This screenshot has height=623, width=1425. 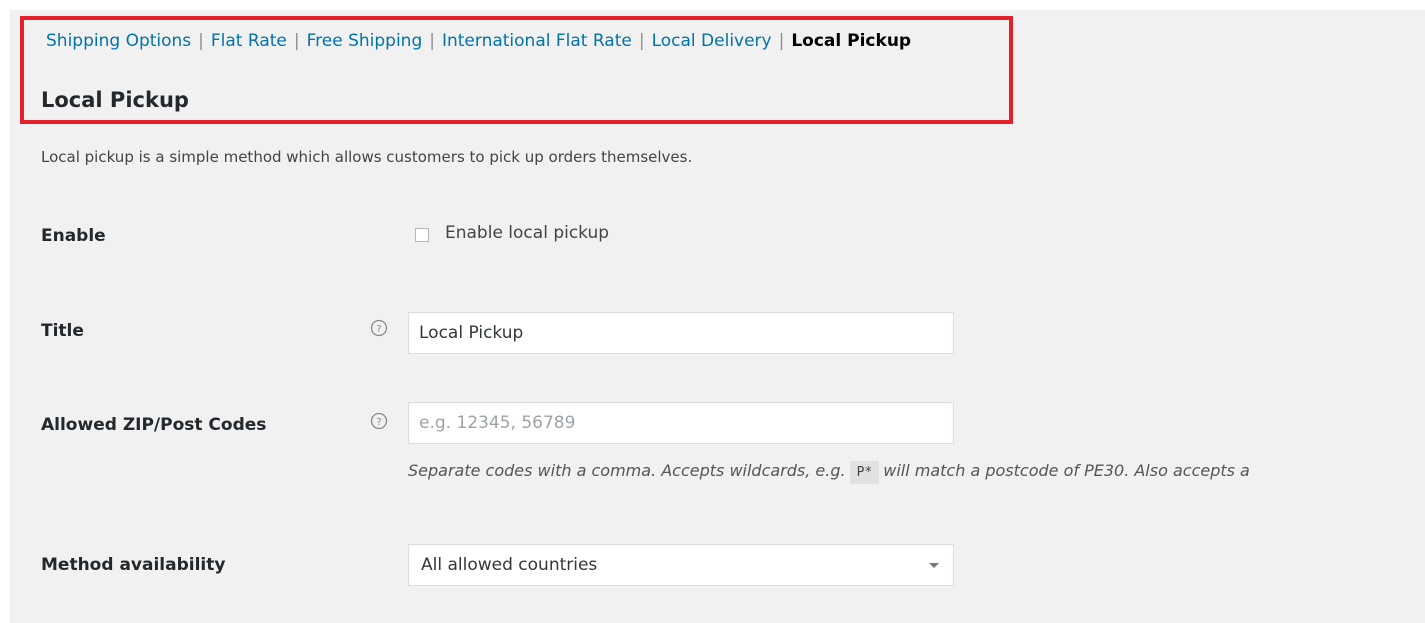 What do you see at coordinates (422, 235) in the screenshot?
I see `enable-local-pickup-checkbox` at bounding box center [422, 235].